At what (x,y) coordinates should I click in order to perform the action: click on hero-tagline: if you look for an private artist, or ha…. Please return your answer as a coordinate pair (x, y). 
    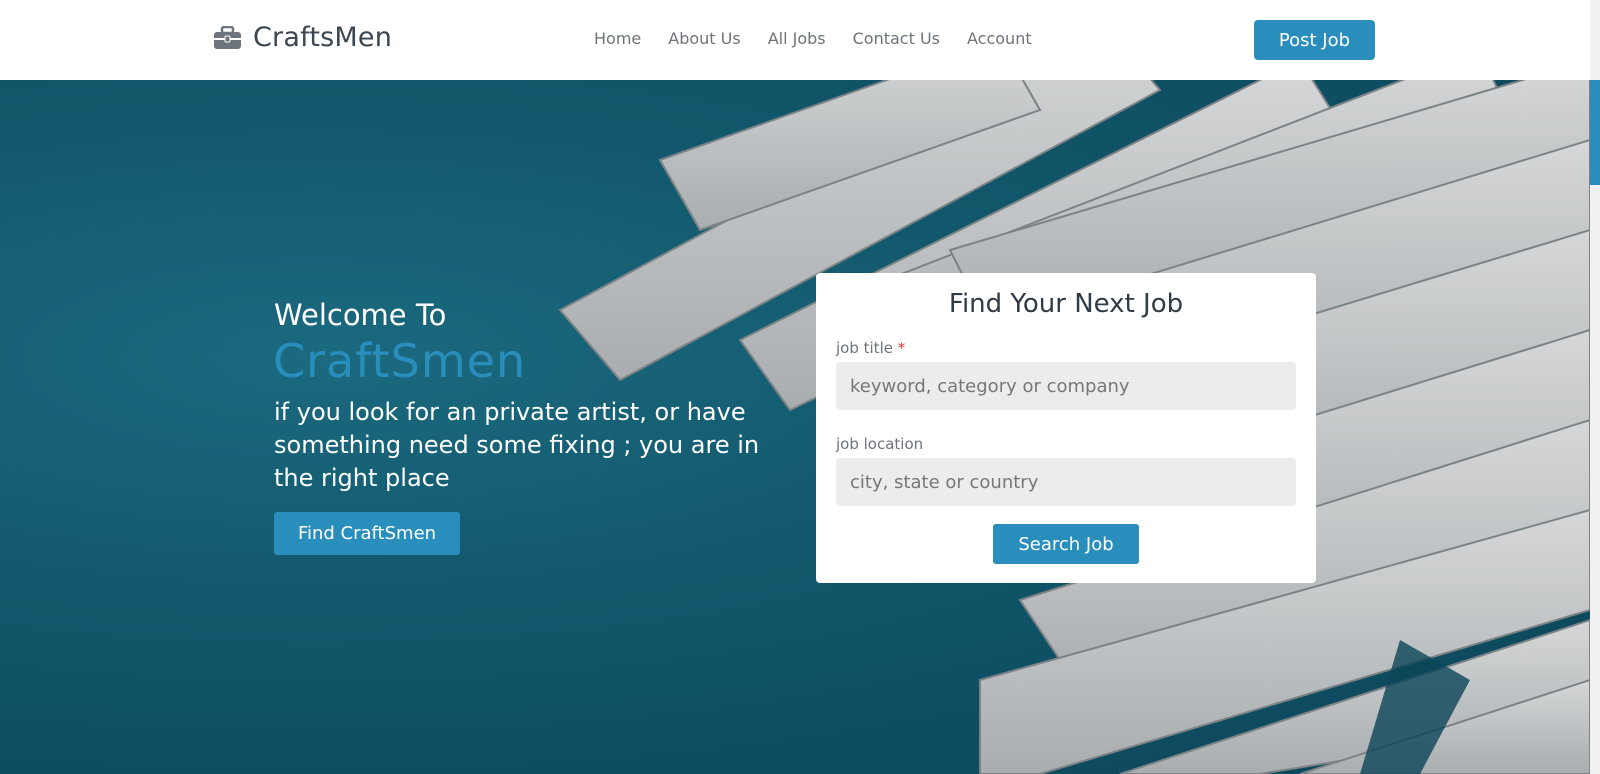
    Looking at the image, I should click on (517, 445).